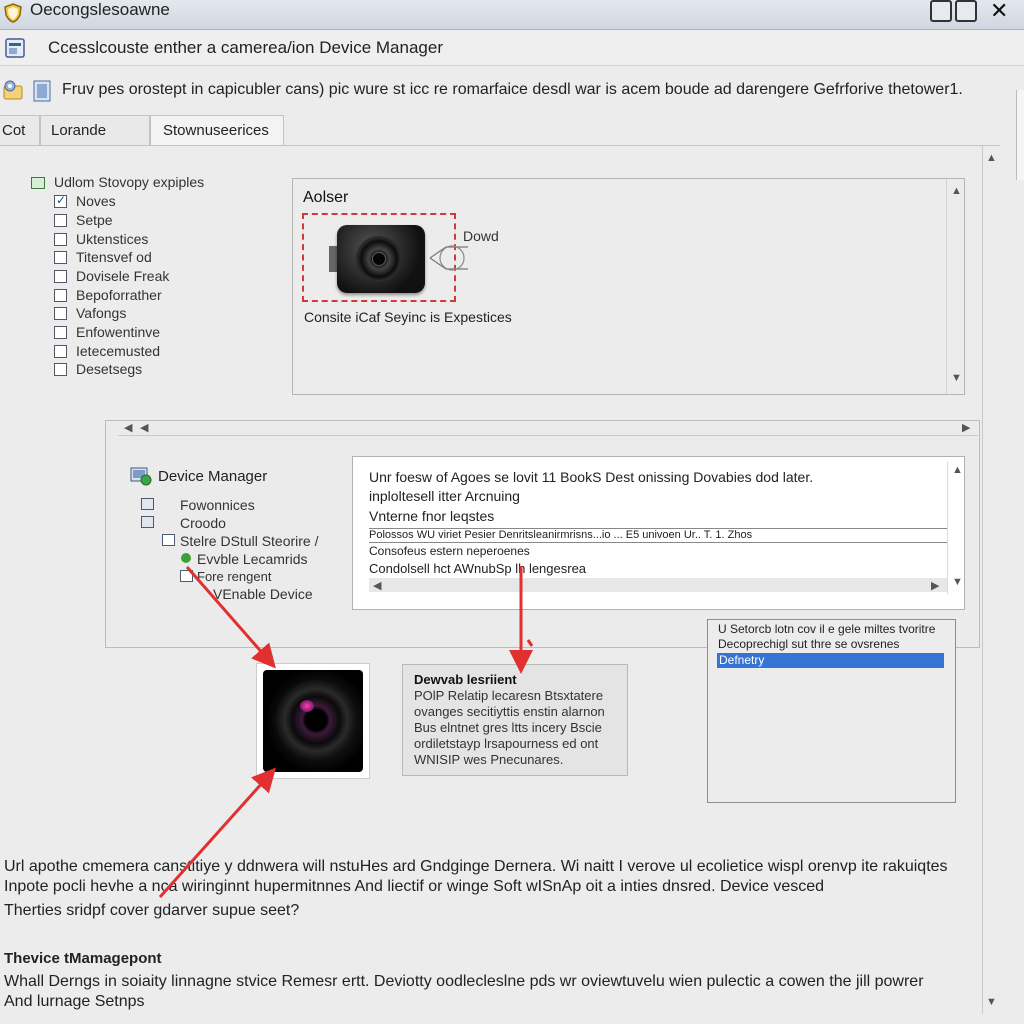 This screenshot has width=1024, height=1024. What do you see at coordinates (326, 197) in the screenshot?
I see `properties-title: Aolser` at bounding box center [326, 197].